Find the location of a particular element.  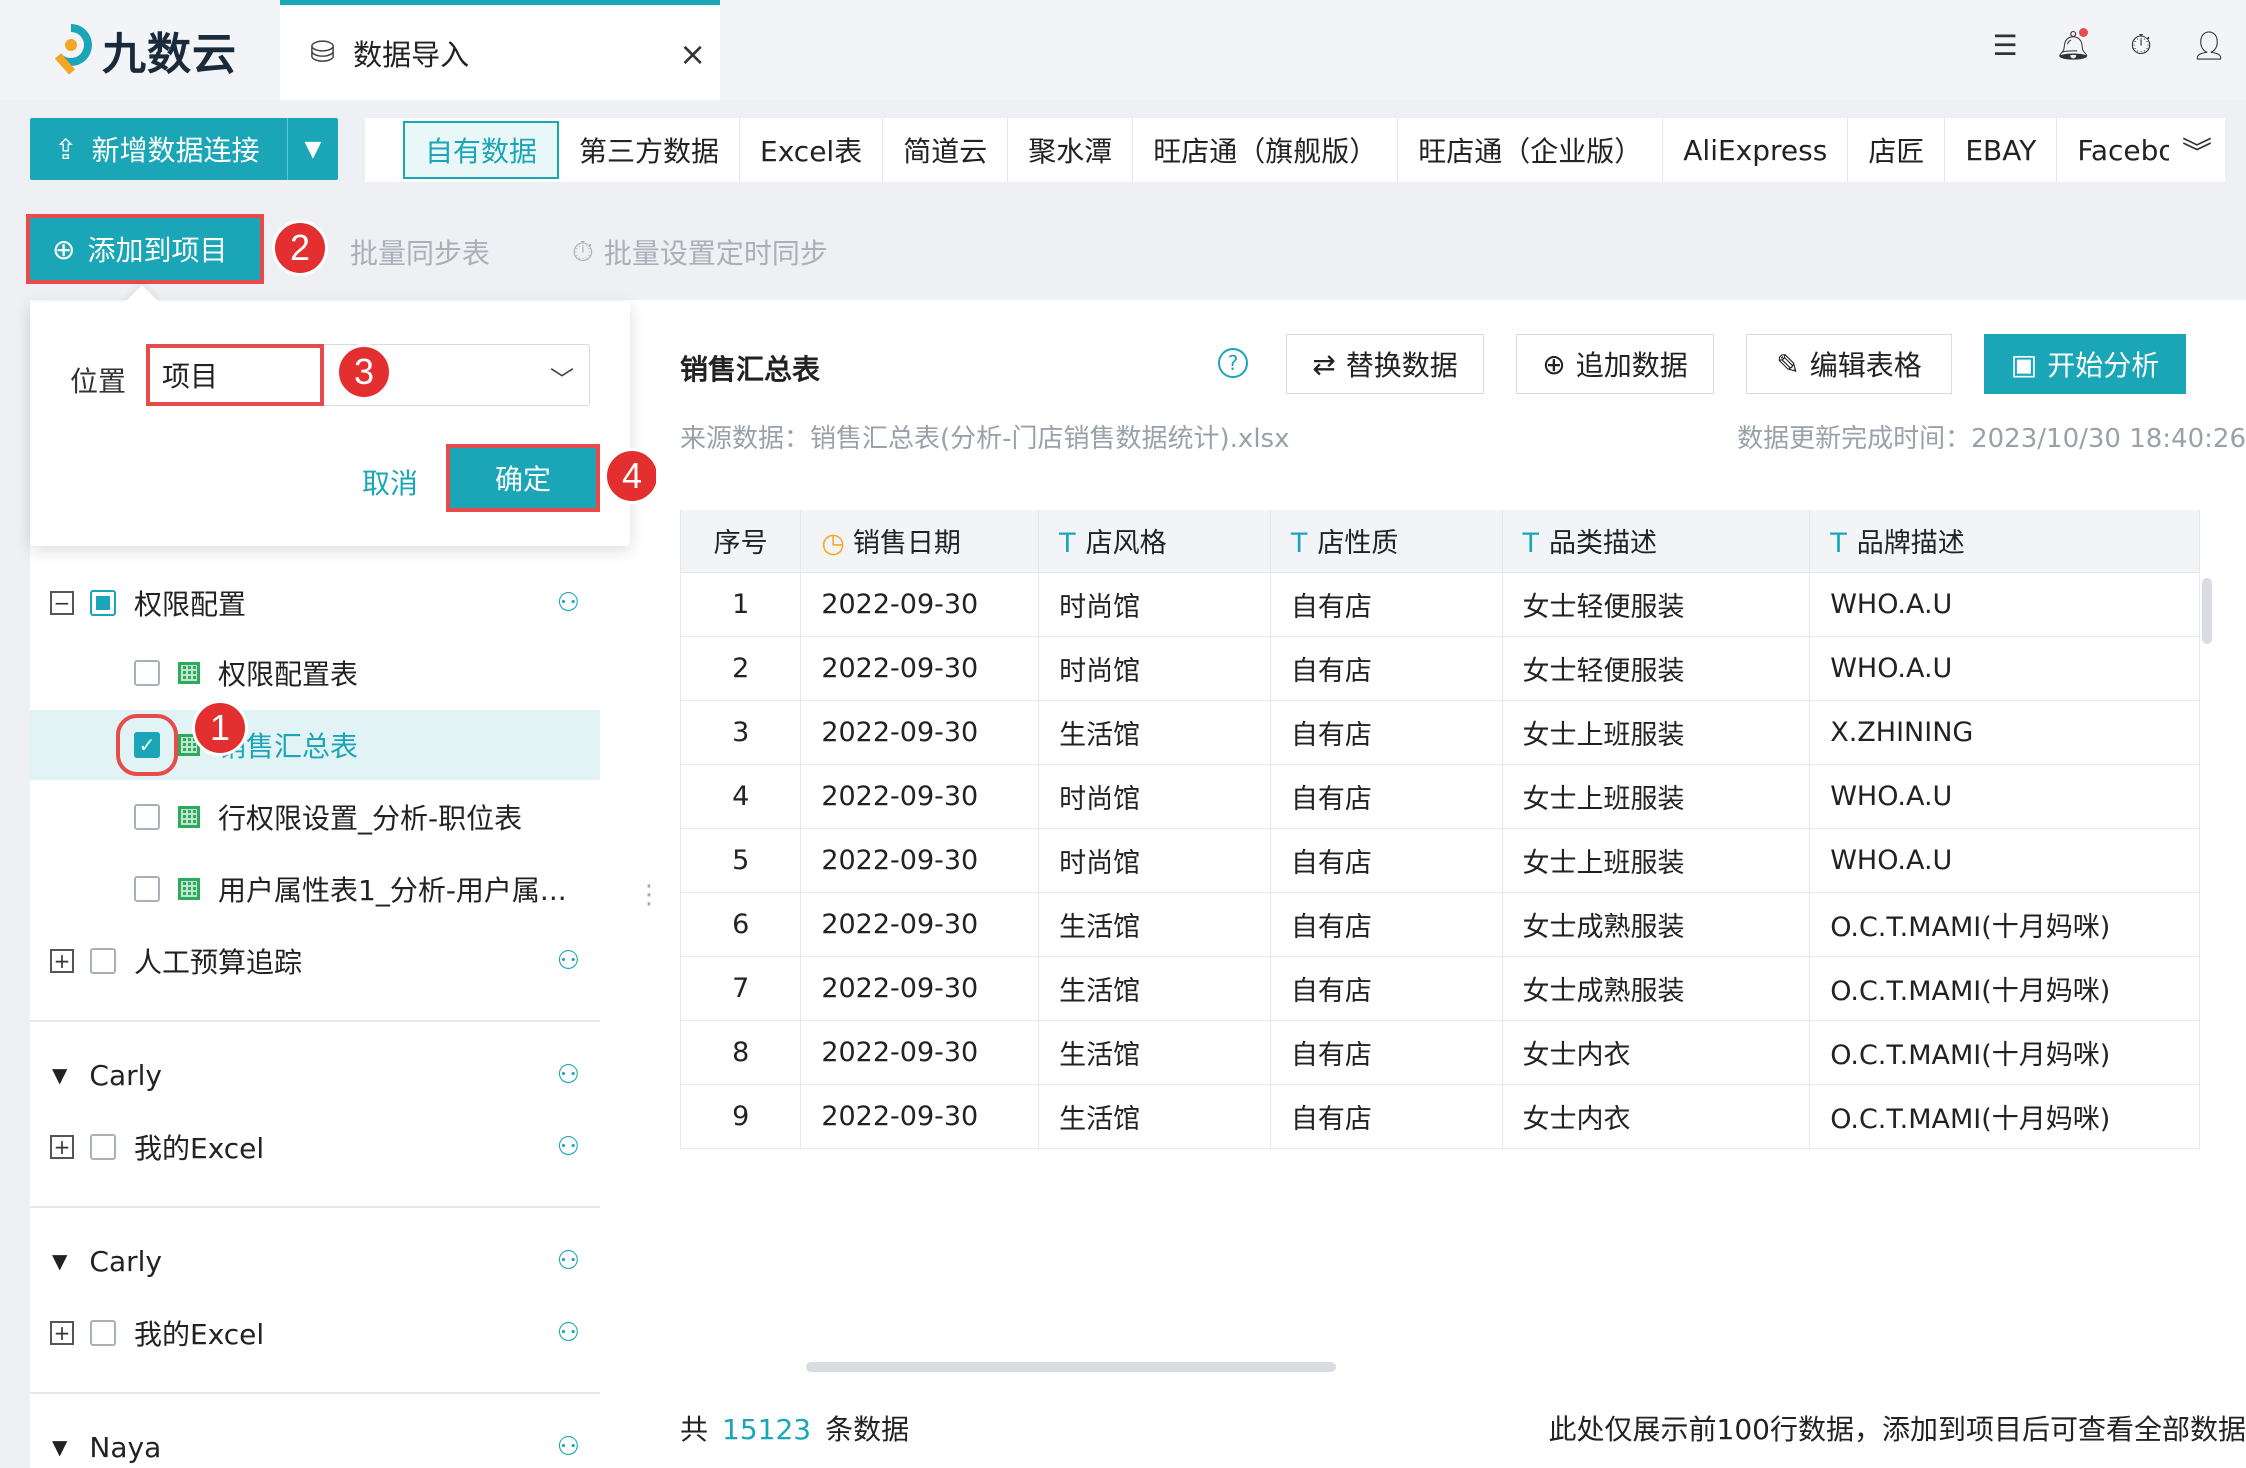

tree-item-selected: ✓ 销售汇总表 is located at coordinates (315, 745).